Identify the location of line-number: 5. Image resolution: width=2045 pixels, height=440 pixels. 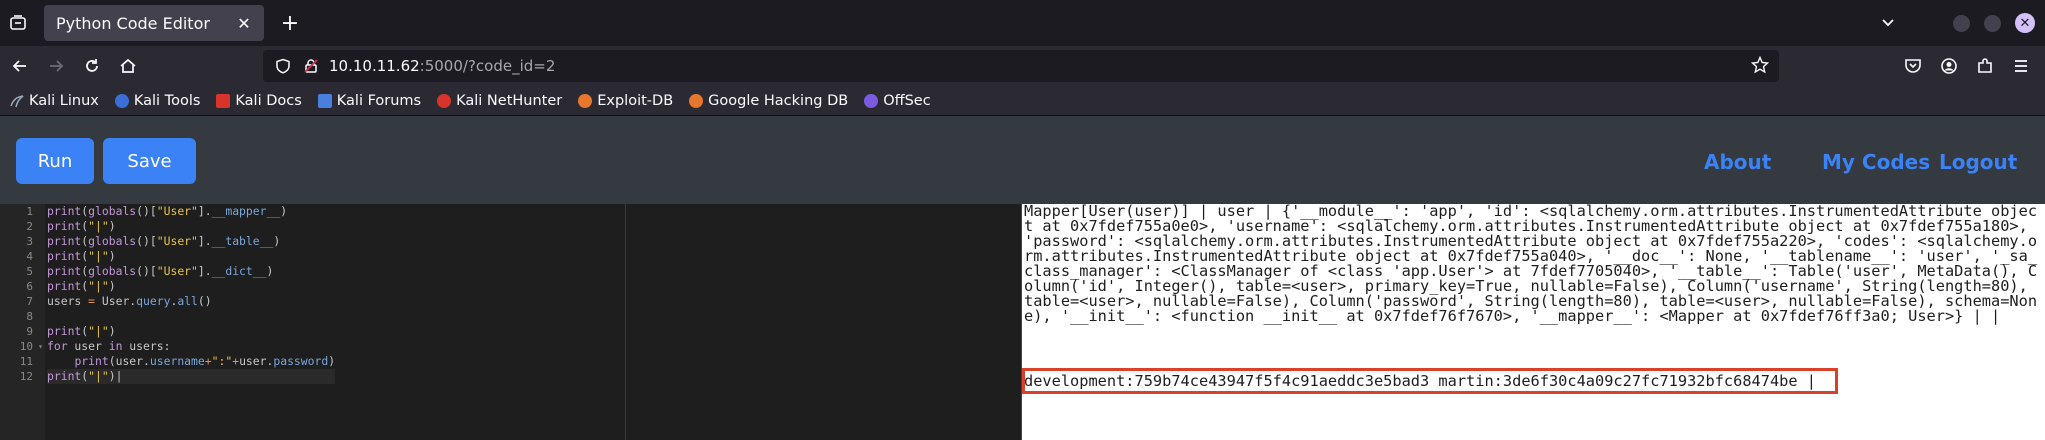
(29, 271).